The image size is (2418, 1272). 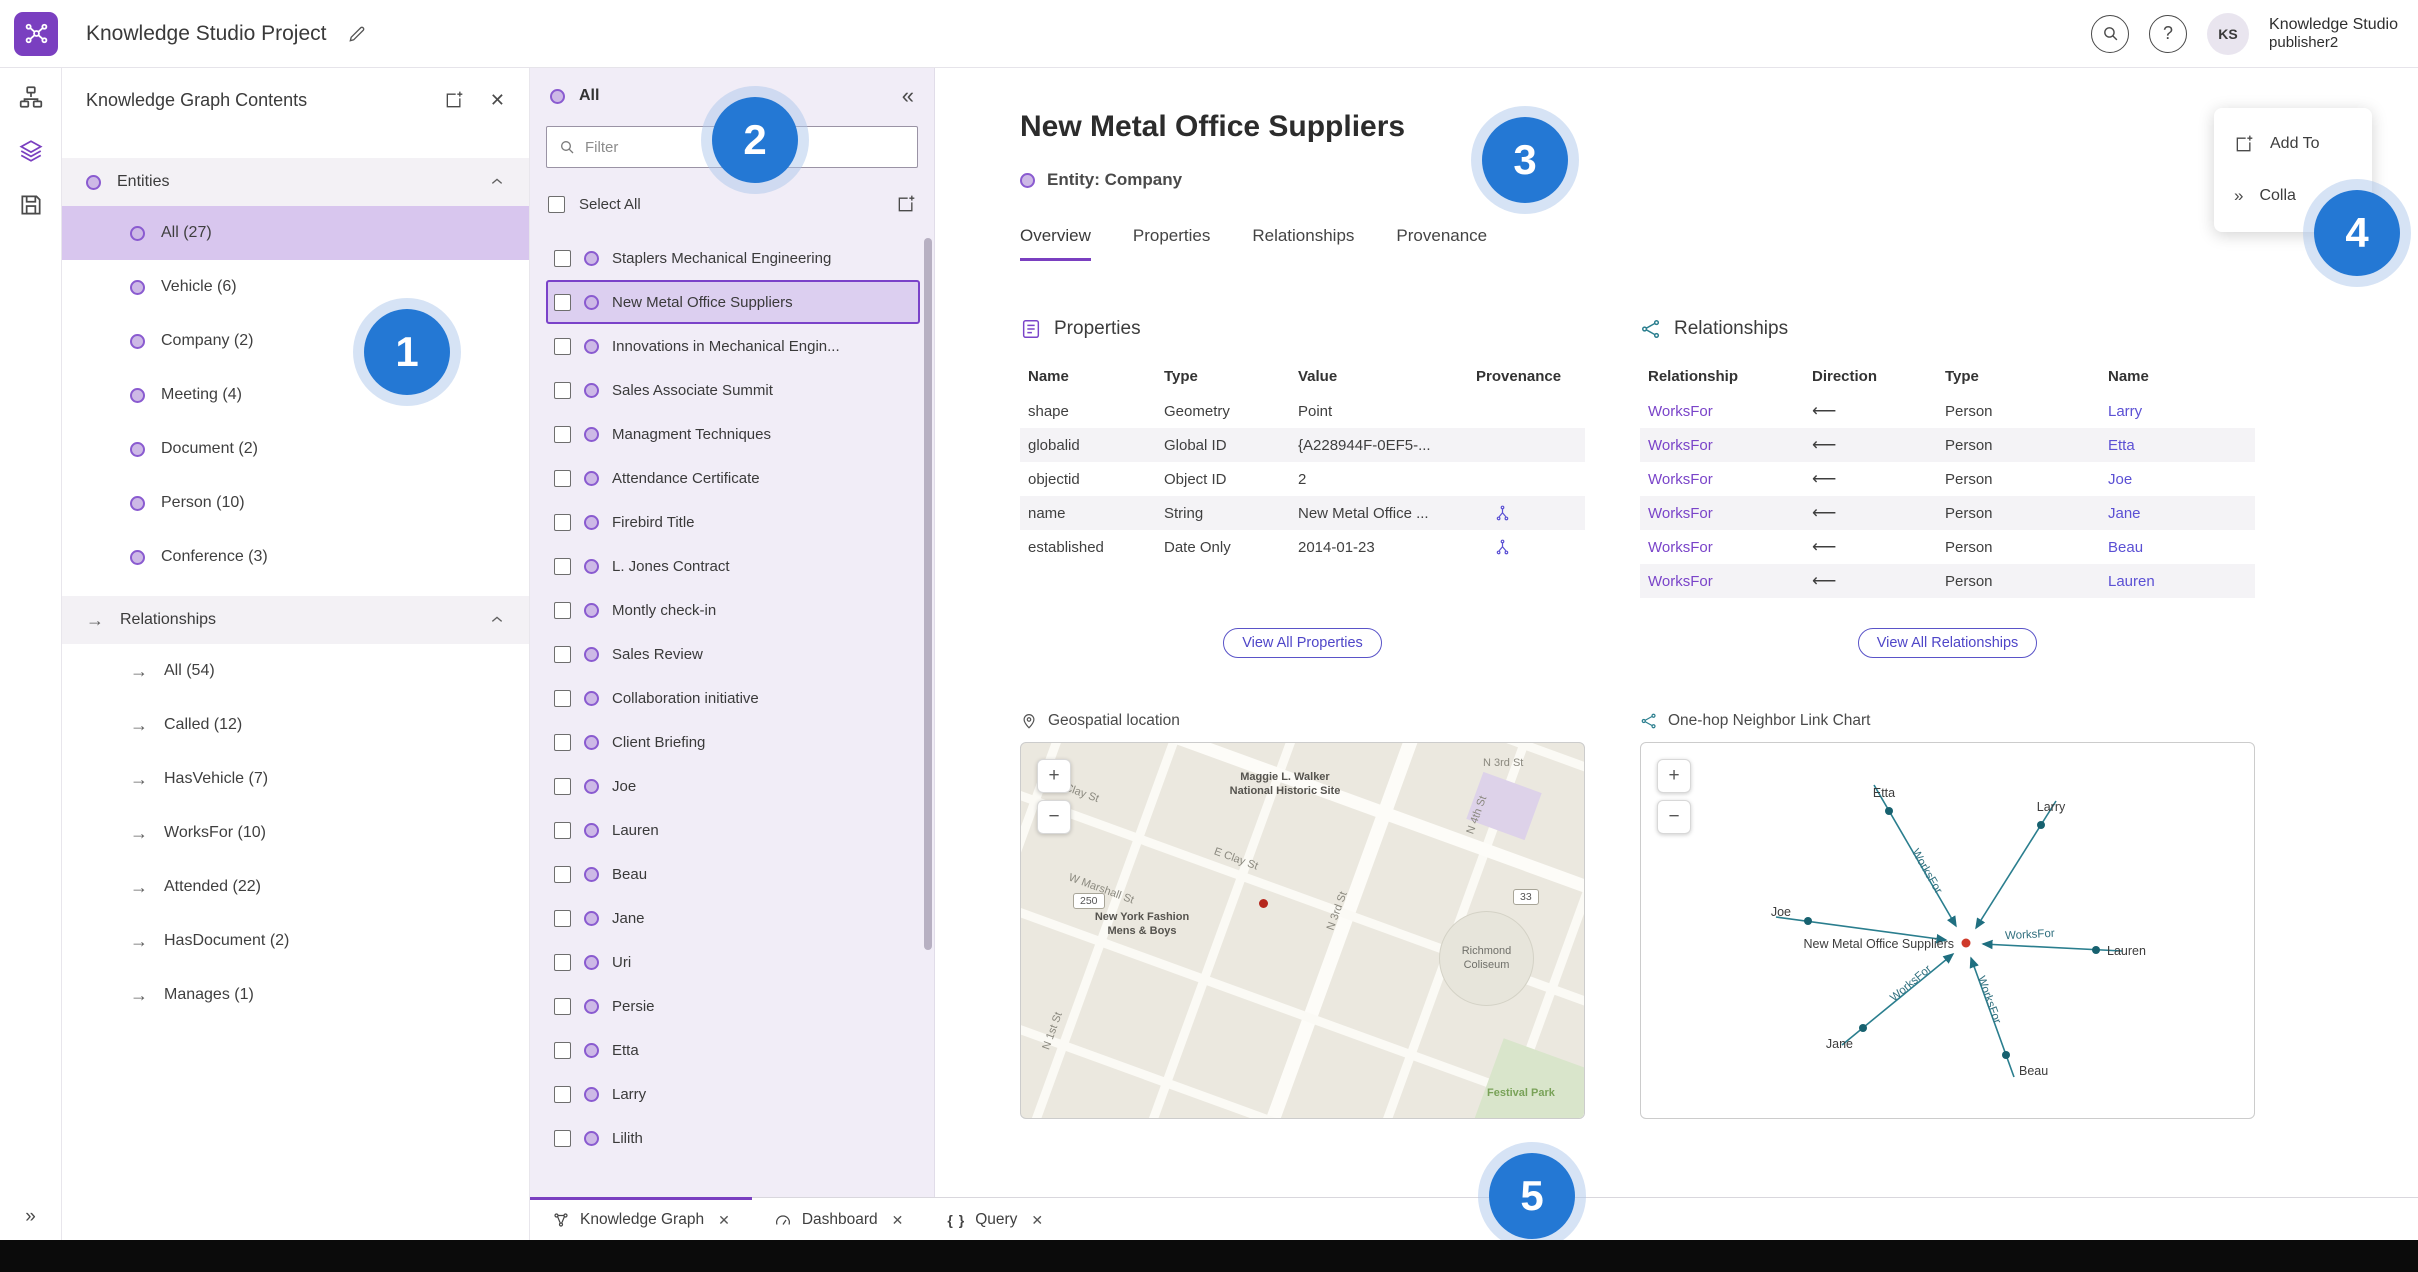 I want to click on entity-filter-all: All (27), so click(x=295, y=233).